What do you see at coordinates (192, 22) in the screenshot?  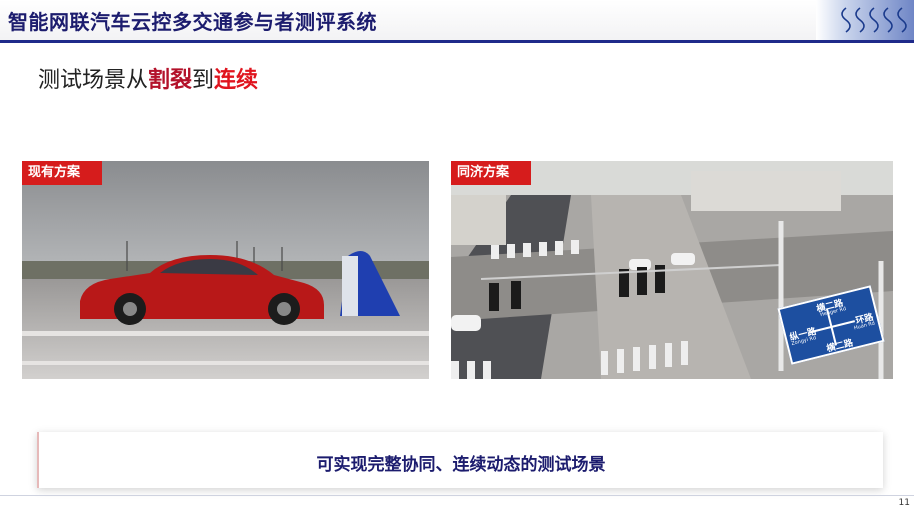 I see `slide-title: 智能网联汽车云控多交通参与者测评系统` at bounding box center [192, 22].